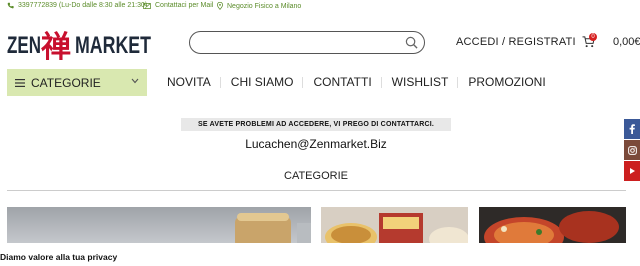 The height and width of the screenshot is (266, 640). What do you see at coordinates (511, 82) in the screenshot?
I see `nav-item-promozioni: PROMOZIONI` at bounding box center [511, 82].